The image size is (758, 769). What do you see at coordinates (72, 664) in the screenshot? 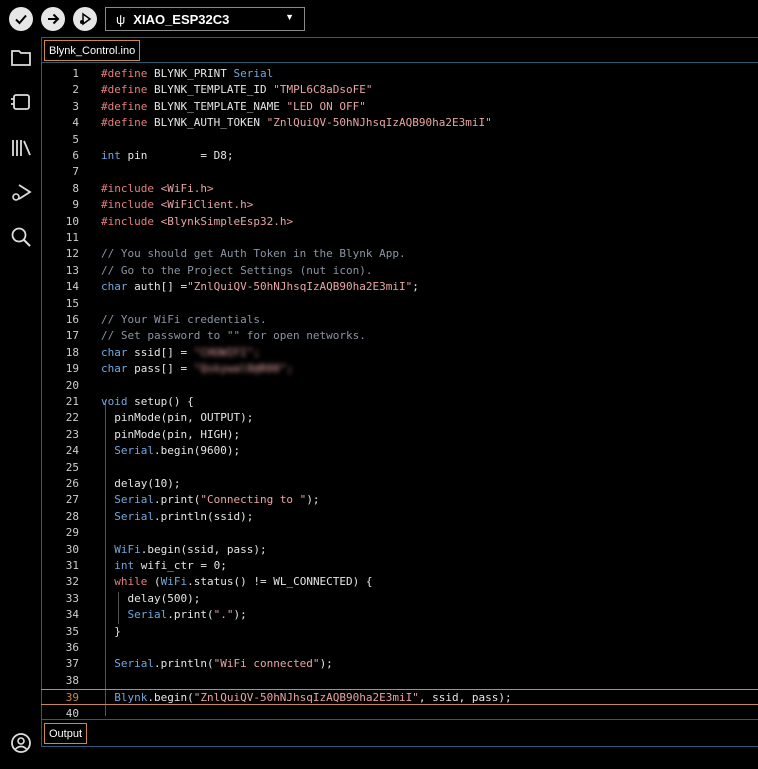
I see `line-number: 37` at bounding box center [72, 664].